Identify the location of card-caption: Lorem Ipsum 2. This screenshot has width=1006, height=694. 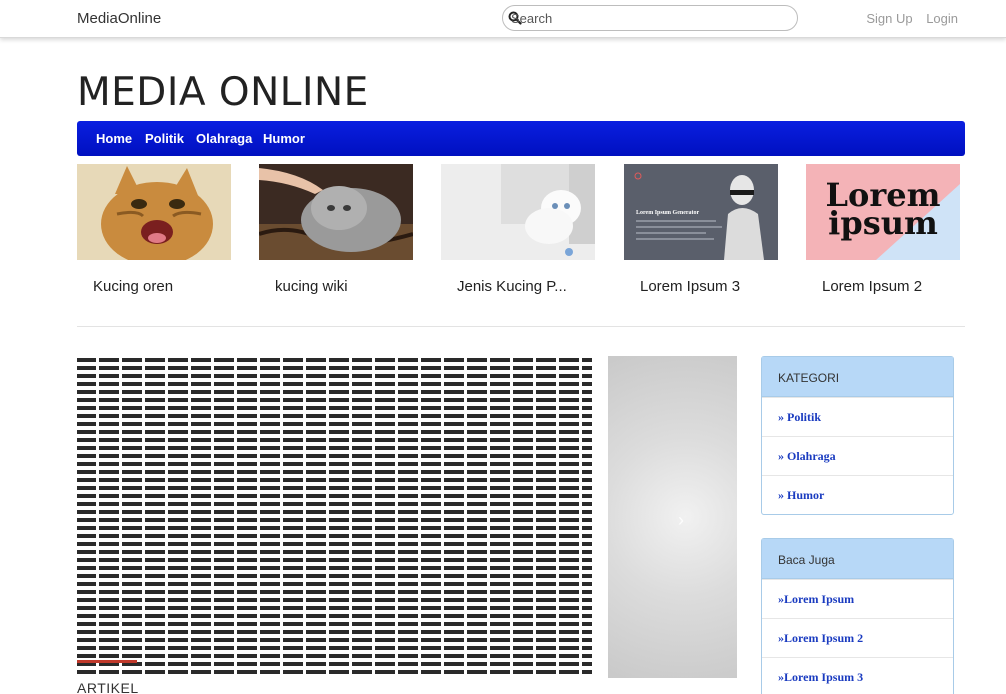
(872, 286).